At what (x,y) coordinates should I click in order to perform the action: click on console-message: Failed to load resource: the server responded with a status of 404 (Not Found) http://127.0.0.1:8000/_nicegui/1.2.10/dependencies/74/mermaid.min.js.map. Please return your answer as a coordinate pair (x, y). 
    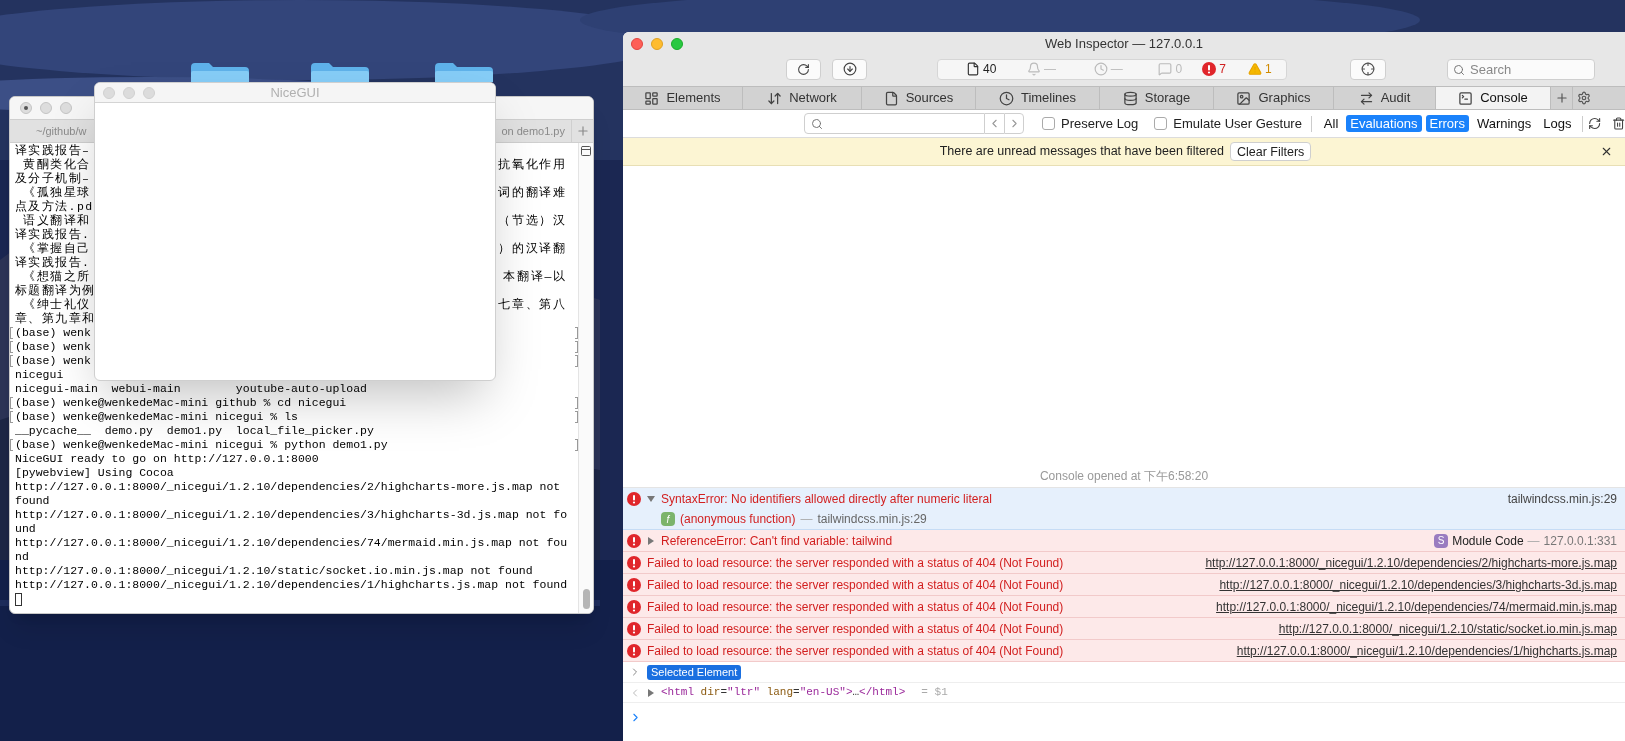
    Looking at the image, I should click on (1124, 607).